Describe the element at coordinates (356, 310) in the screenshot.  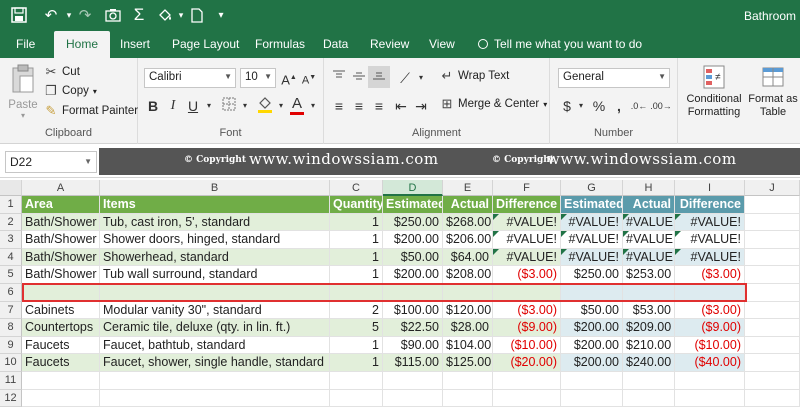
I see `cell-c7: 2` at that location.